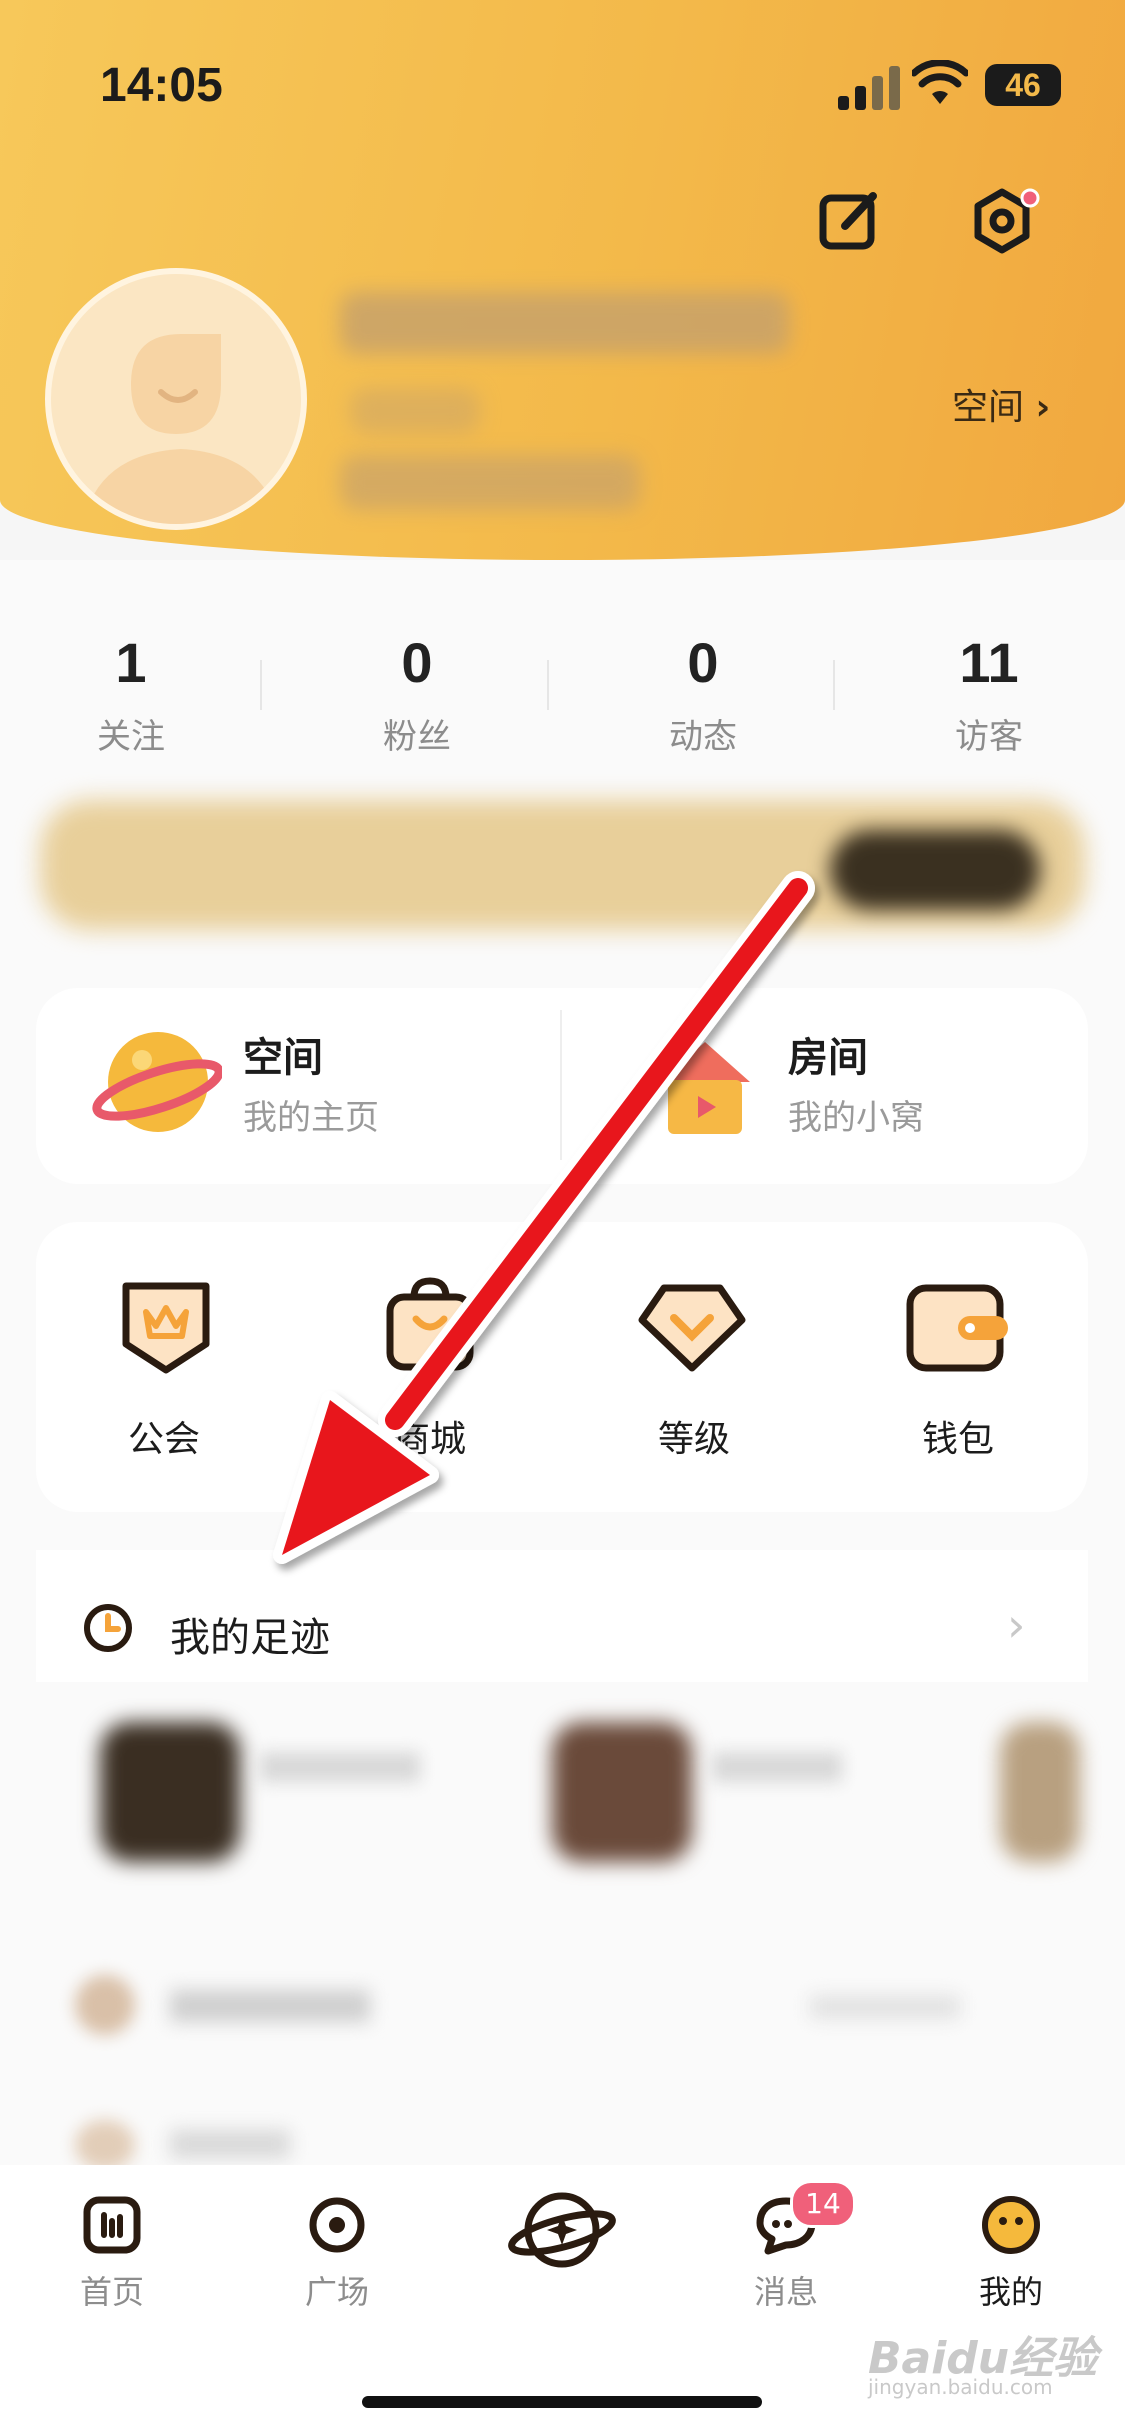 This screenshot has width=1125, height=2436. What do you see at coordinates (112, 2225) in the screenshot?
I see `home-icon` at bounding box center [112, 2225].